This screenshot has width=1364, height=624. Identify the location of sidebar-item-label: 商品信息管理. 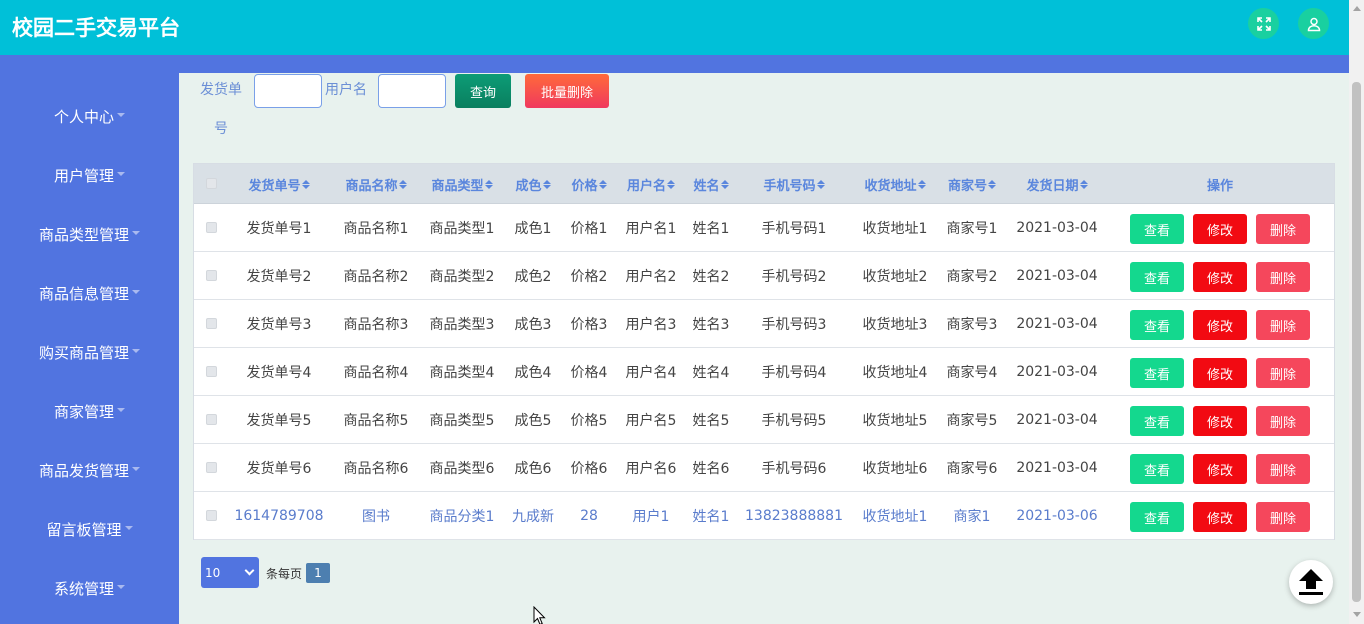
(83, 293).